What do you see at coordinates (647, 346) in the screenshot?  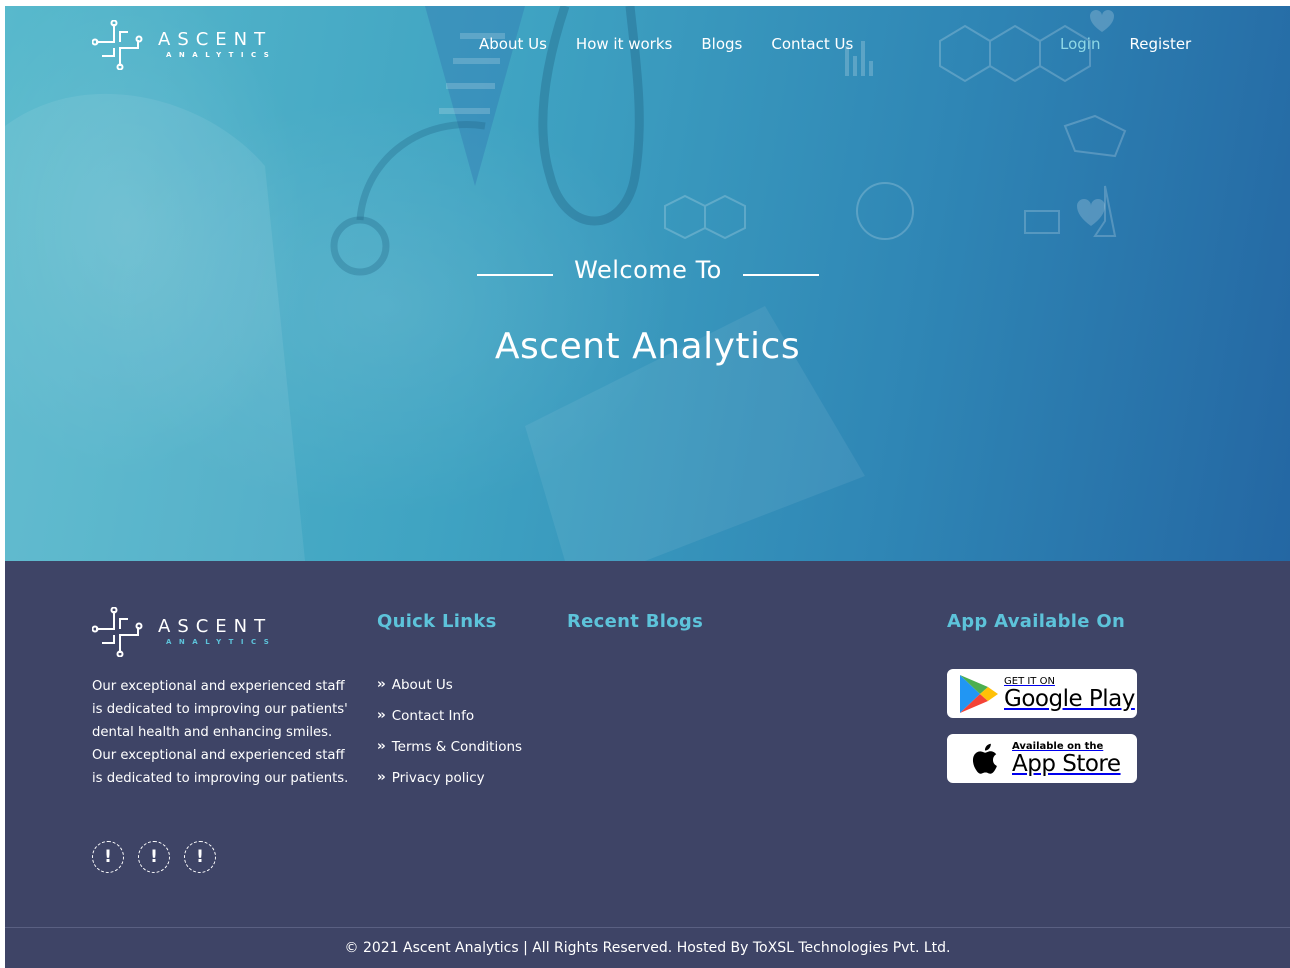 I see `hero-title: Ascent Analytics` at bounding box center [647, 346].